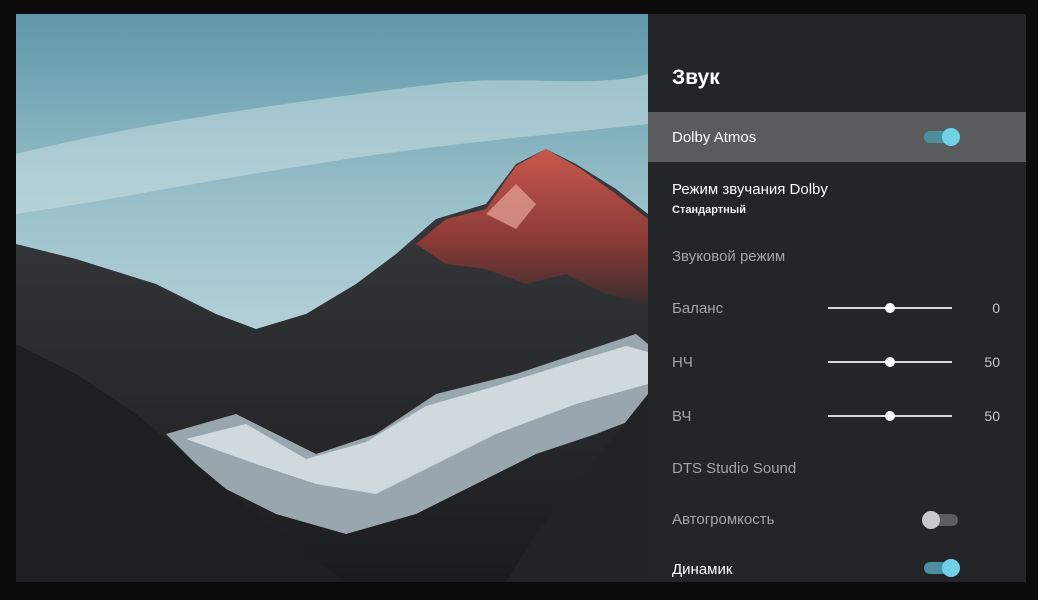 Image resolution: width=1038 pixels, height=600 pixels. Describe the element at coordinates (734, 468) in the screenshot. I see `setting-label: DTS Studio Sound` at that location.